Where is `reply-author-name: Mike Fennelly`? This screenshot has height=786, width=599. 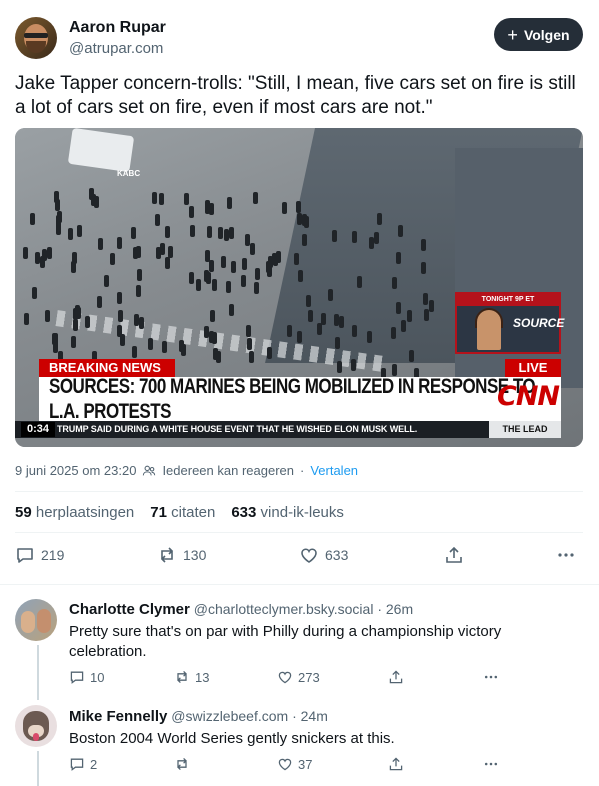
reply-author-name: Mike Fennelly is located at coordinates (118, 716).